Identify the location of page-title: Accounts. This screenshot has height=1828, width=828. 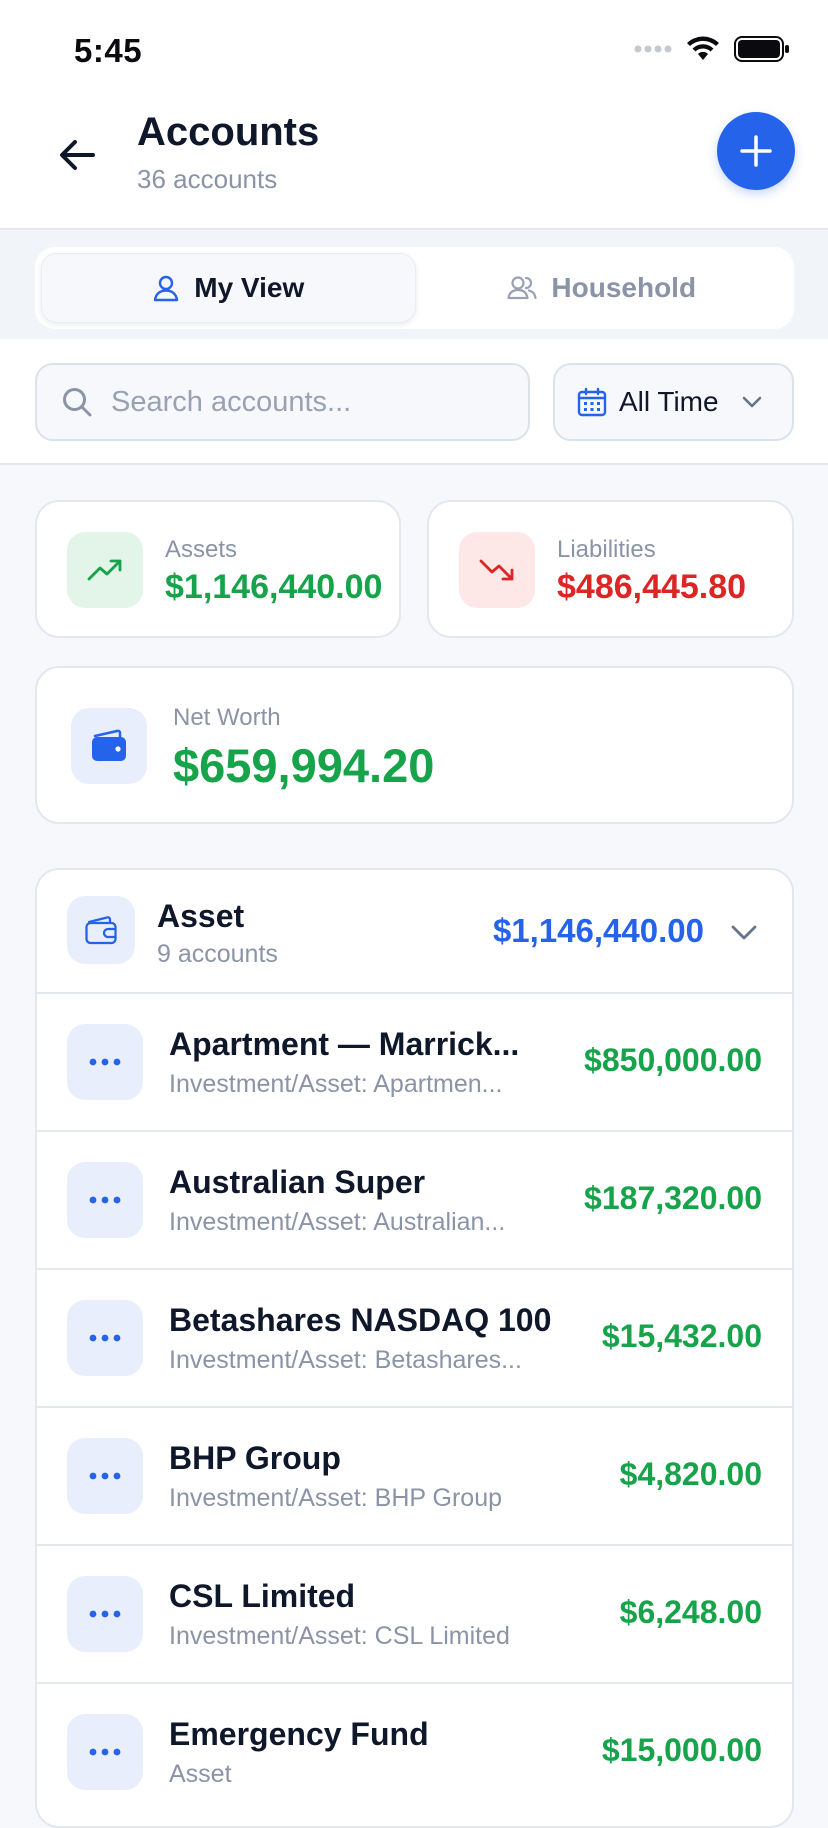
(228, 132).